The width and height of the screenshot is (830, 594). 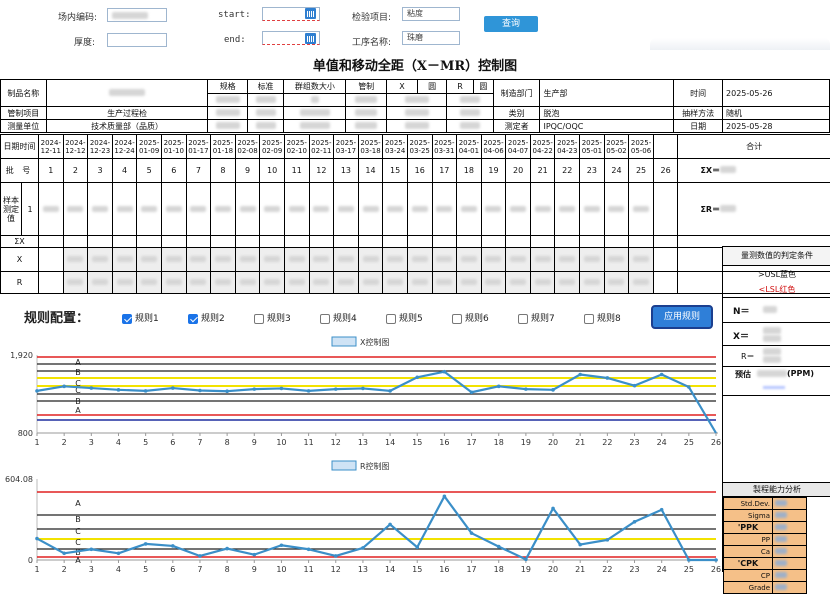 What do you see at coordinates (375, 466) in the screenshot?
I see `legend-label: R控制图` at bounding box center [375, 466].